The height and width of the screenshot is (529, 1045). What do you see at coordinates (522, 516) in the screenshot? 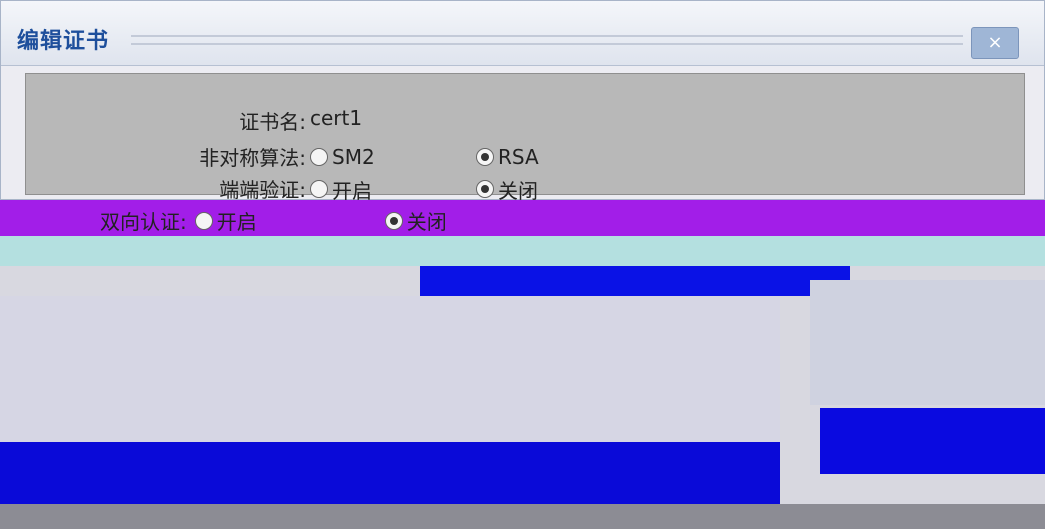
I see `artifact-band-bottom` at bounding box center [522, 516].